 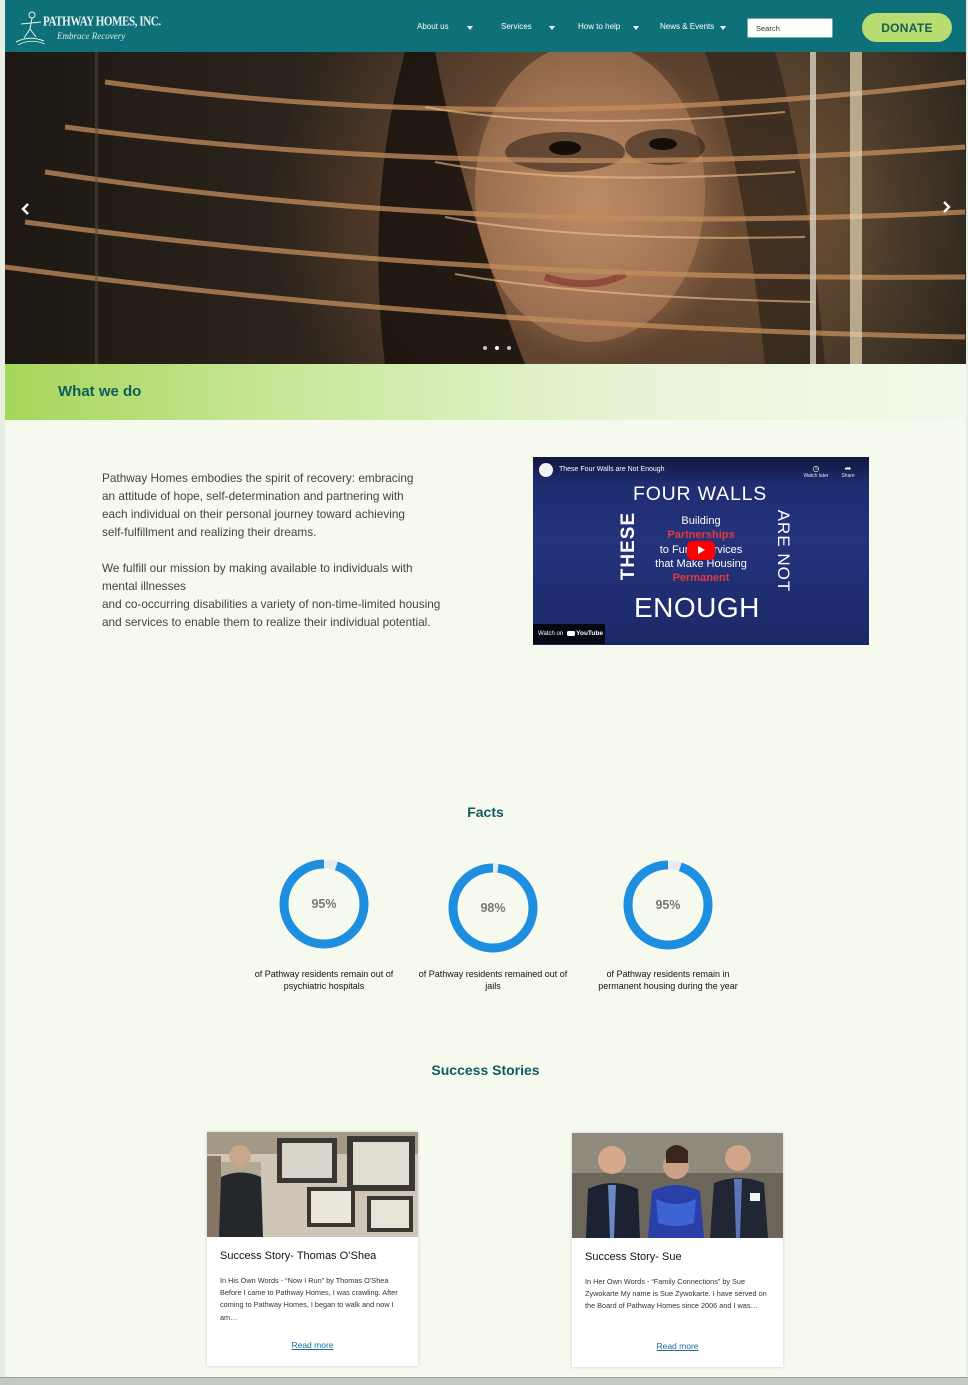 What do you see at coordinates (599, 26) in the screenshot?
I see `nav-how-to-help-label: How to help` at bounding box center [599, 26].